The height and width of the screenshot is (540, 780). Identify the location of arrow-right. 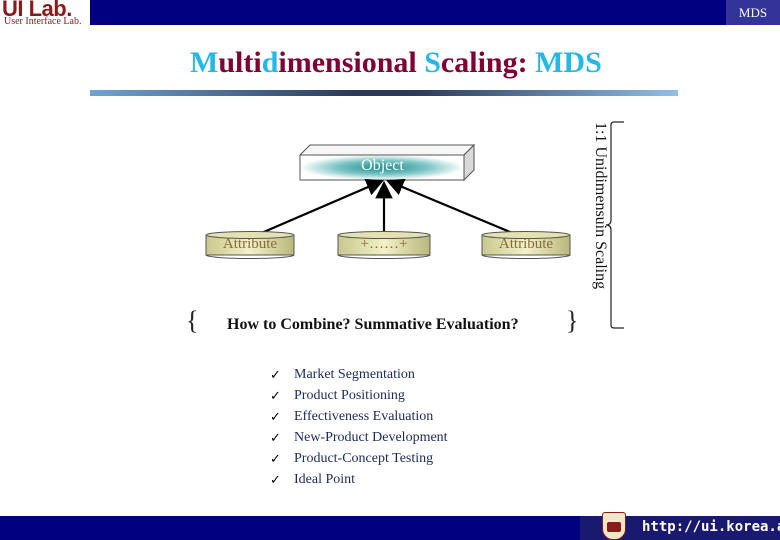
(454, 208).